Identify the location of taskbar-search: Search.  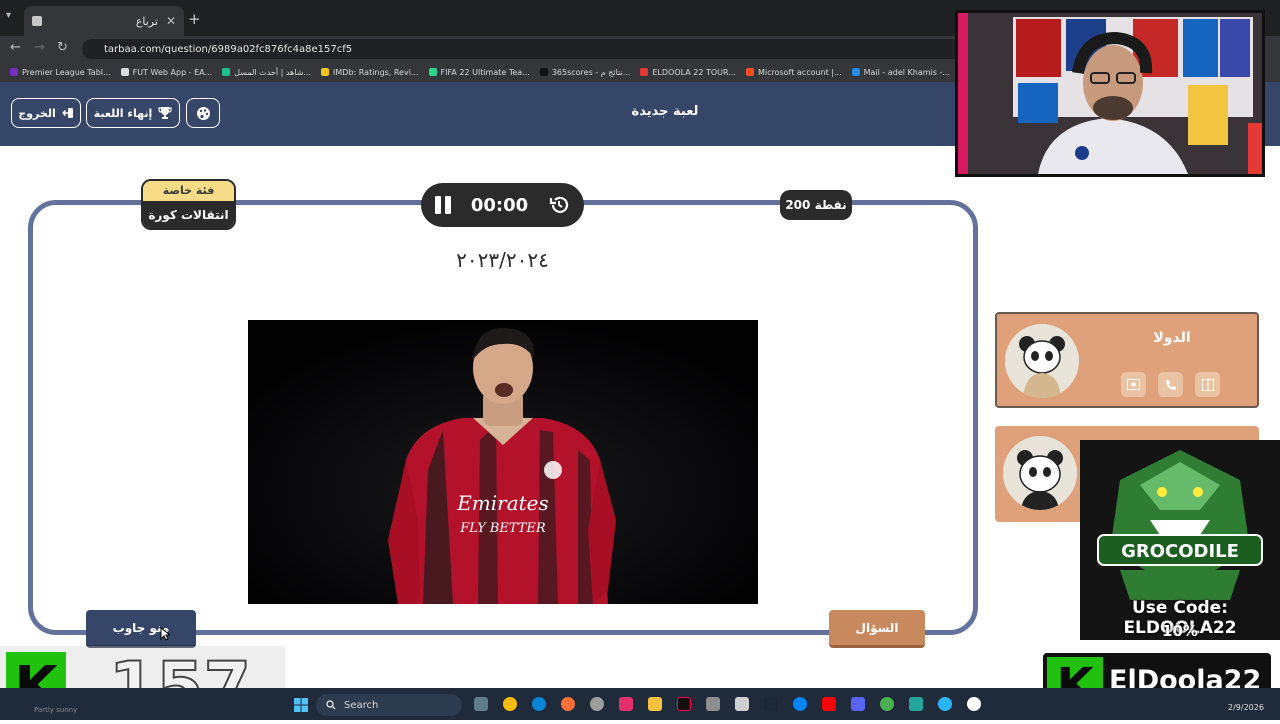
(389, 705).